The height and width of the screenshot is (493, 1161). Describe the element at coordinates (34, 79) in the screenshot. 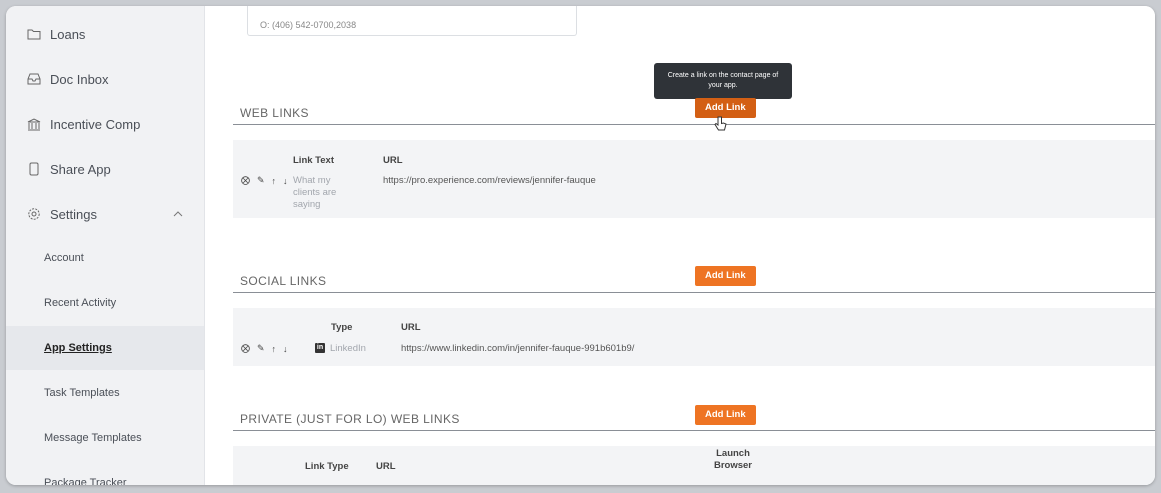

I see `inbox-icon` at that location.